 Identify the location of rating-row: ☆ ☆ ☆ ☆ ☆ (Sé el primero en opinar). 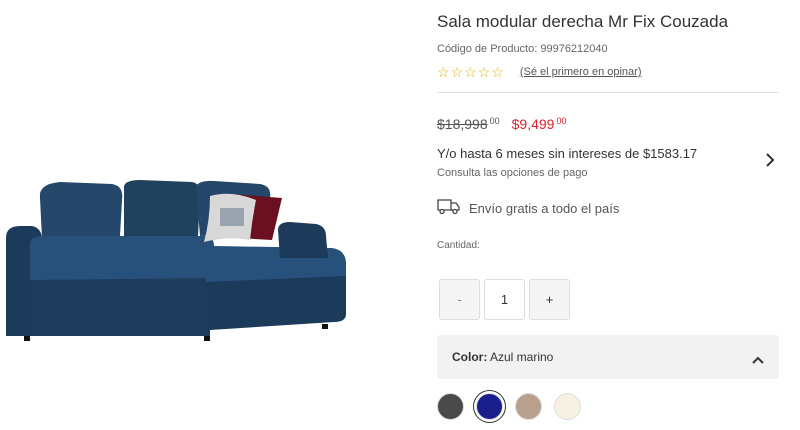
(539, 72).